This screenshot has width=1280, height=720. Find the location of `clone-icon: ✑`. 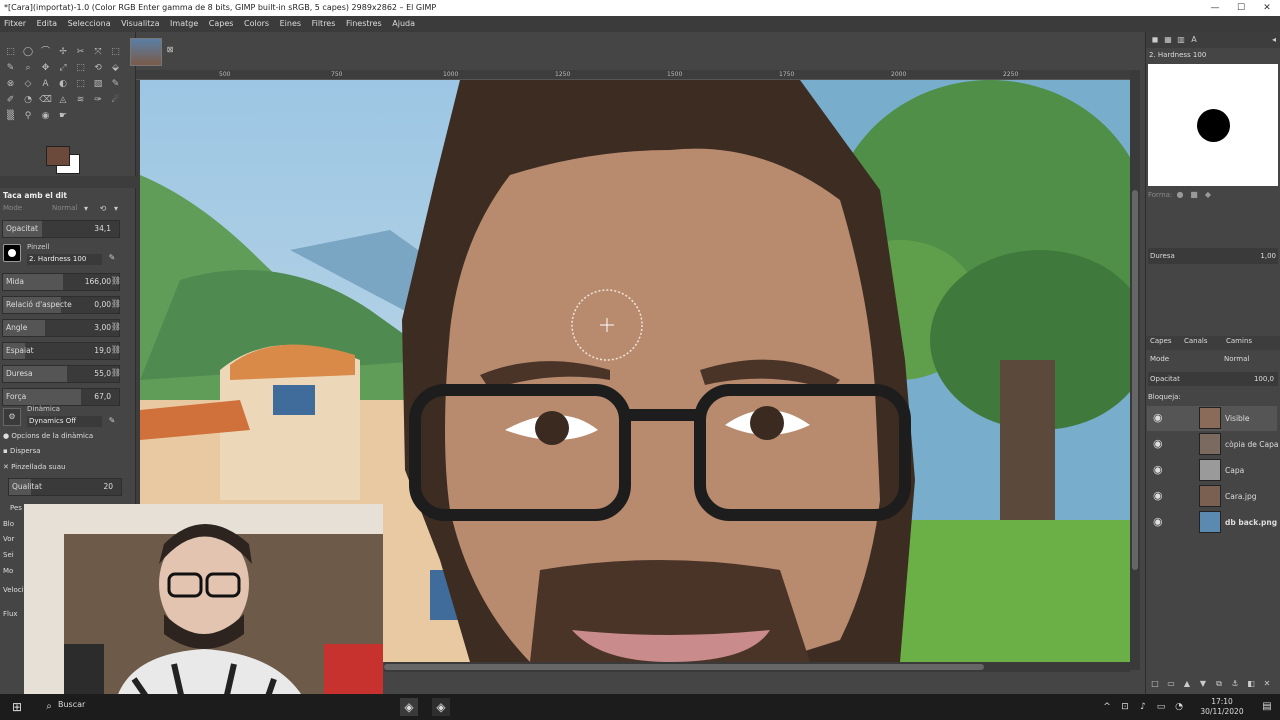

clone-icon: ✑ is located at coordinates (98, 100).